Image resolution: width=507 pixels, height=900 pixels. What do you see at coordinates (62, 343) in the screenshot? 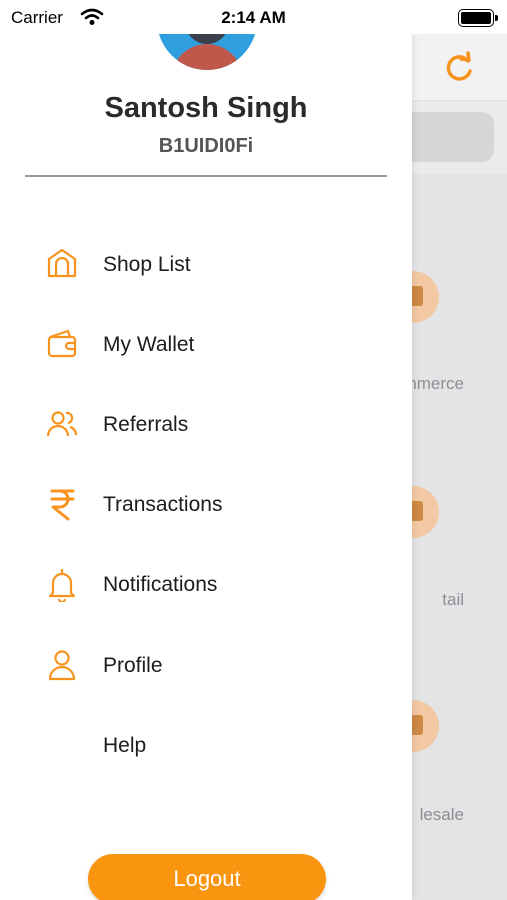
I see `wallet-icon` at bounding box center [62, 343].